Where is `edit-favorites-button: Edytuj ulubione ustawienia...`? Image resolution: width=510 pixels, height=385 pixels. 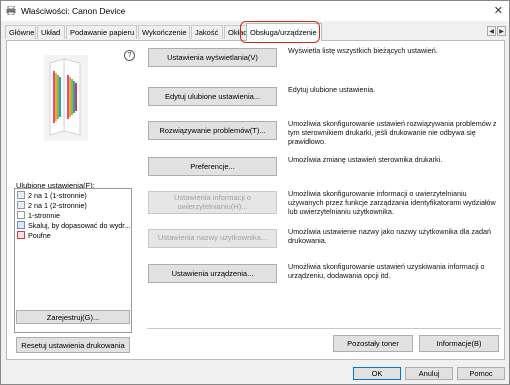 edit-favorites-button: Edytuj ulubione ustawienia... is located at coordinates (212, 96).